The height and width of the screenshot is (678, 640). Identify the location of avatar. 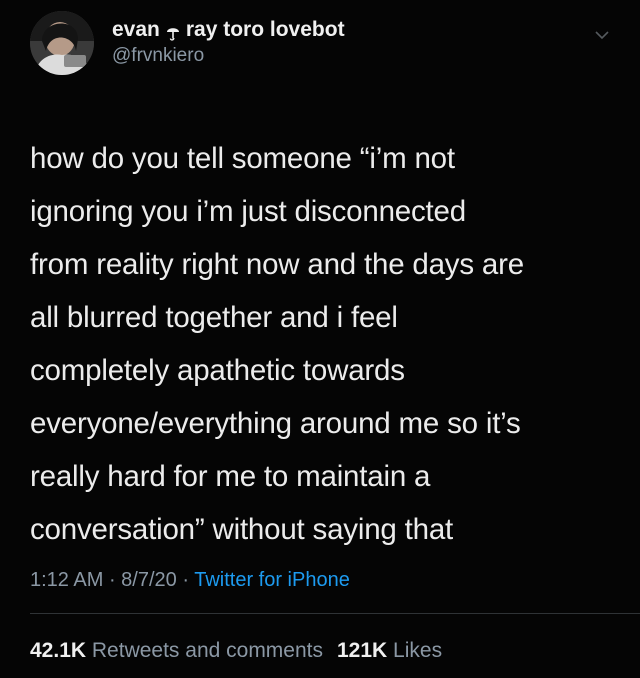
(62, 43).